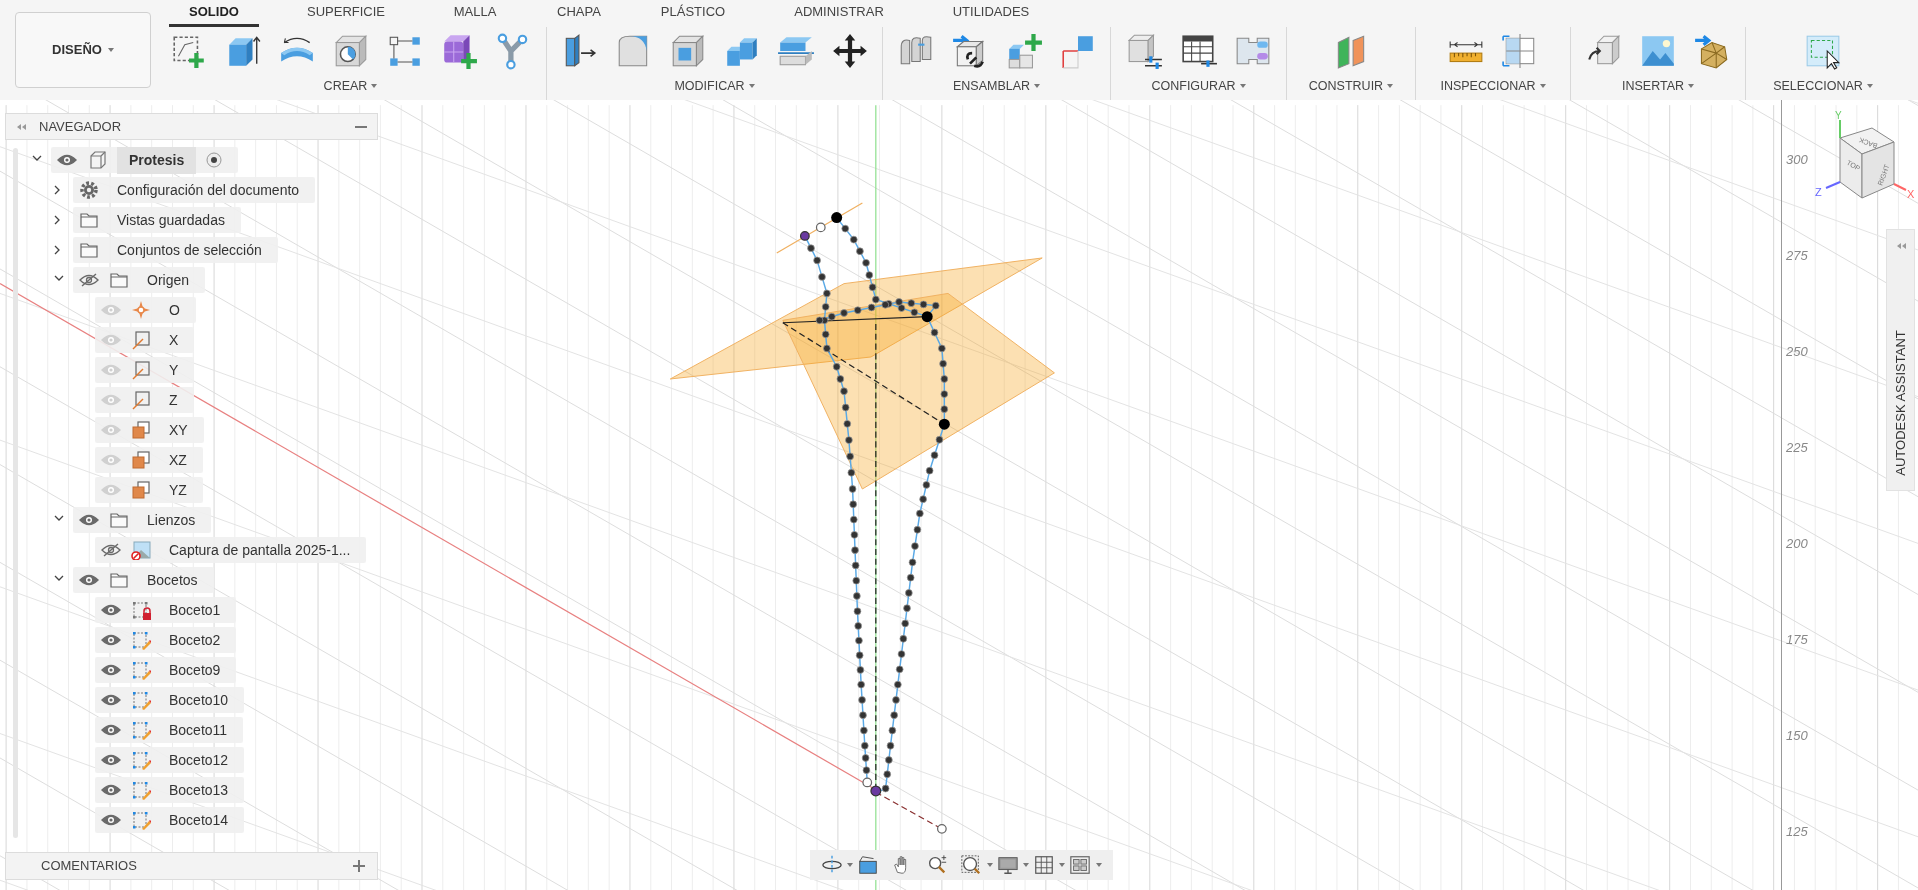 This screenshot has height=890, width=1918. I want to click on tree-row: Origen, so click(139, 280).